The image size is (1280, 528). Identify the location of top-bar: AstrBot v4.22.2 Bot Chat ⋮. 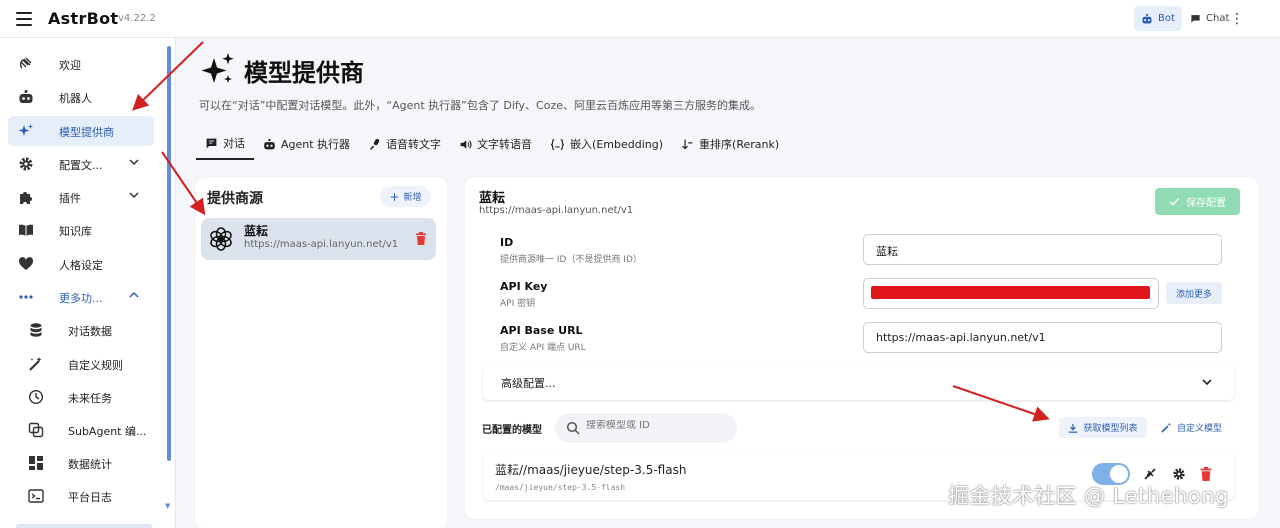
(640, 19).